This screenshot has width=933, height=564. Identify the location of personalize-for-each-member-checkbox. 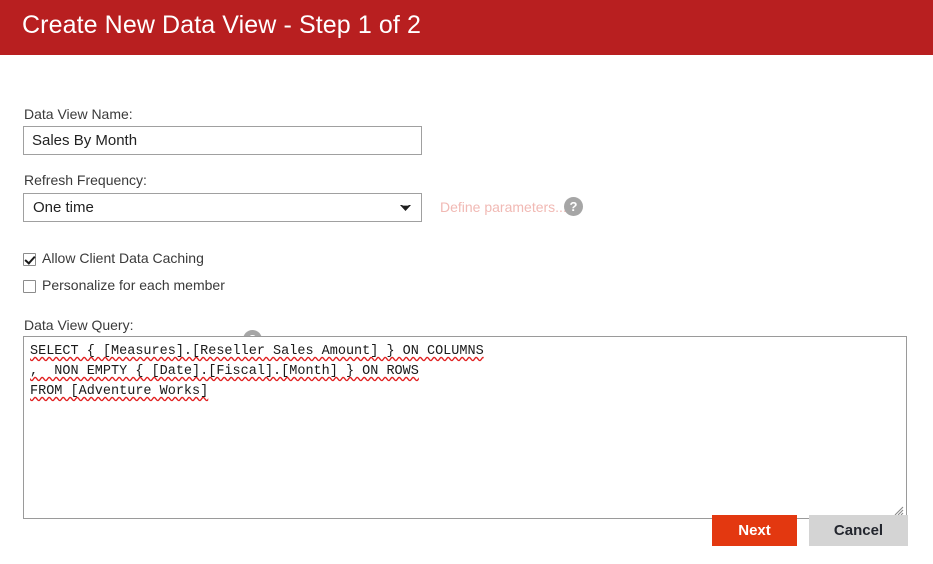
(29, 286).